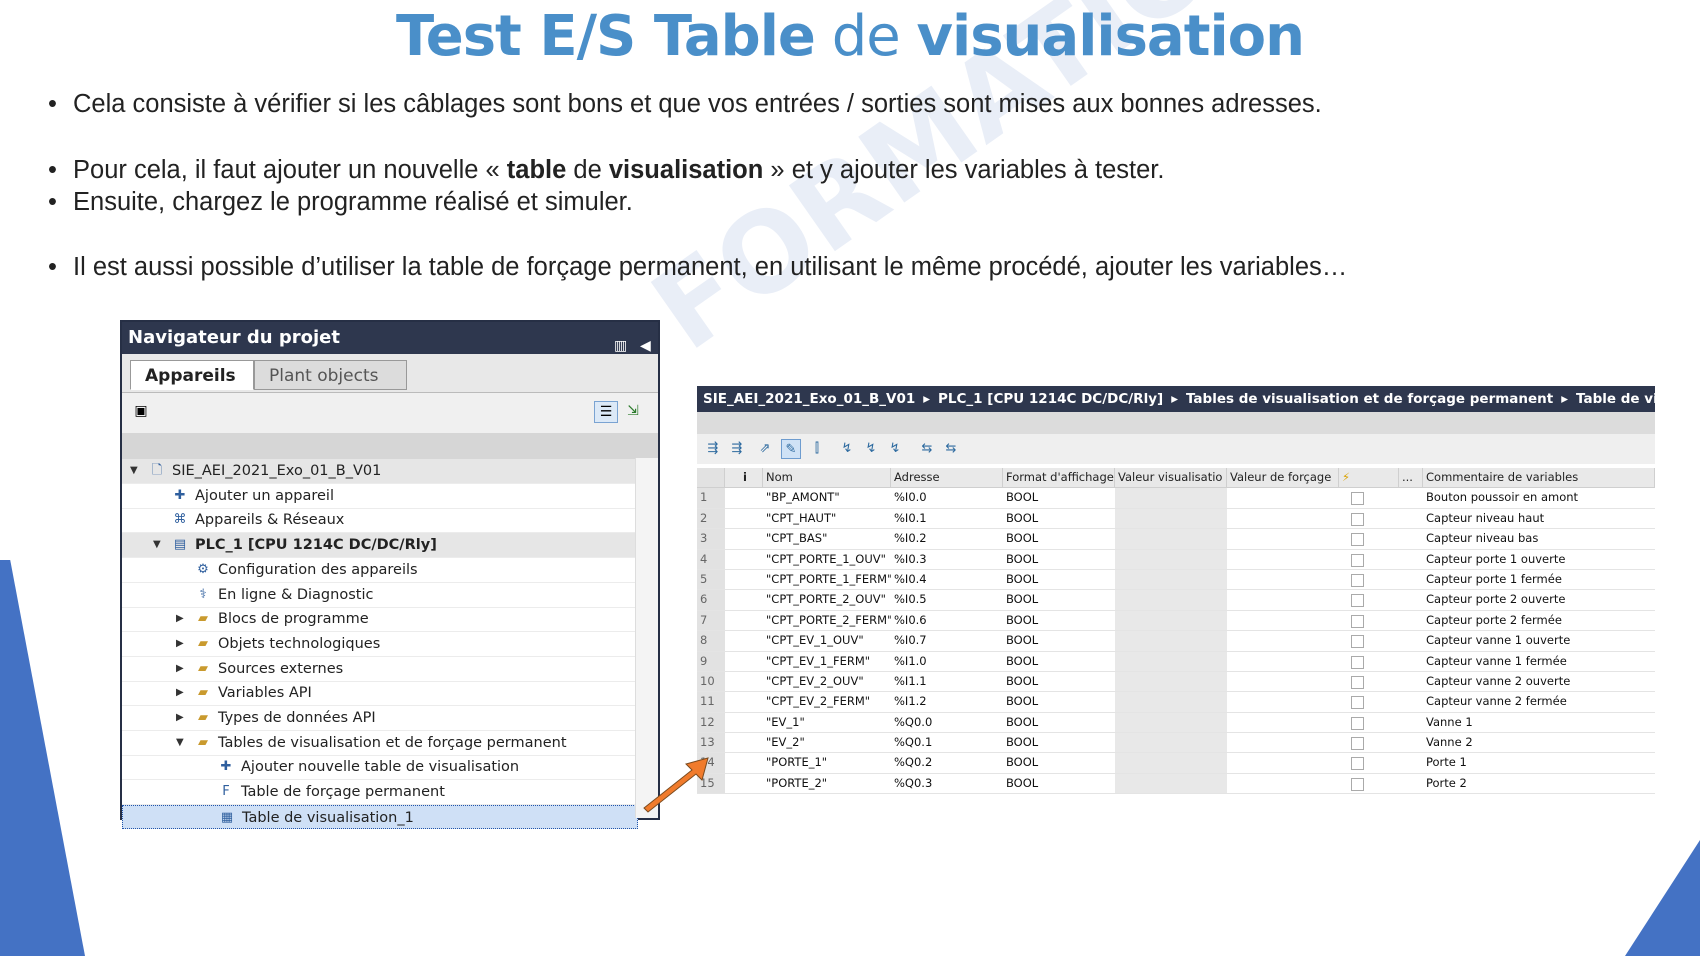 The height and width of the screenshot is (956, 1700). What do you see at coordinates (1176, 763) in the screenshot?
I see `table-row: 14 "PORTE_1" %Q0.2 BOOL Porte 1` at bounding box center [1176, 763].